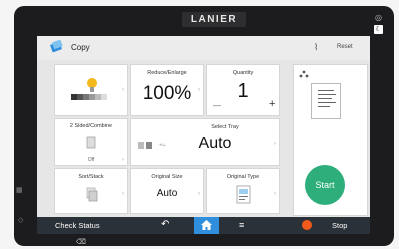 The height and width of the screenshot is (249, 399). What do you see at coordinates (91, 160) in the screenshot?
I see `two-sided-status: Off` at bounding box center [91, 160].